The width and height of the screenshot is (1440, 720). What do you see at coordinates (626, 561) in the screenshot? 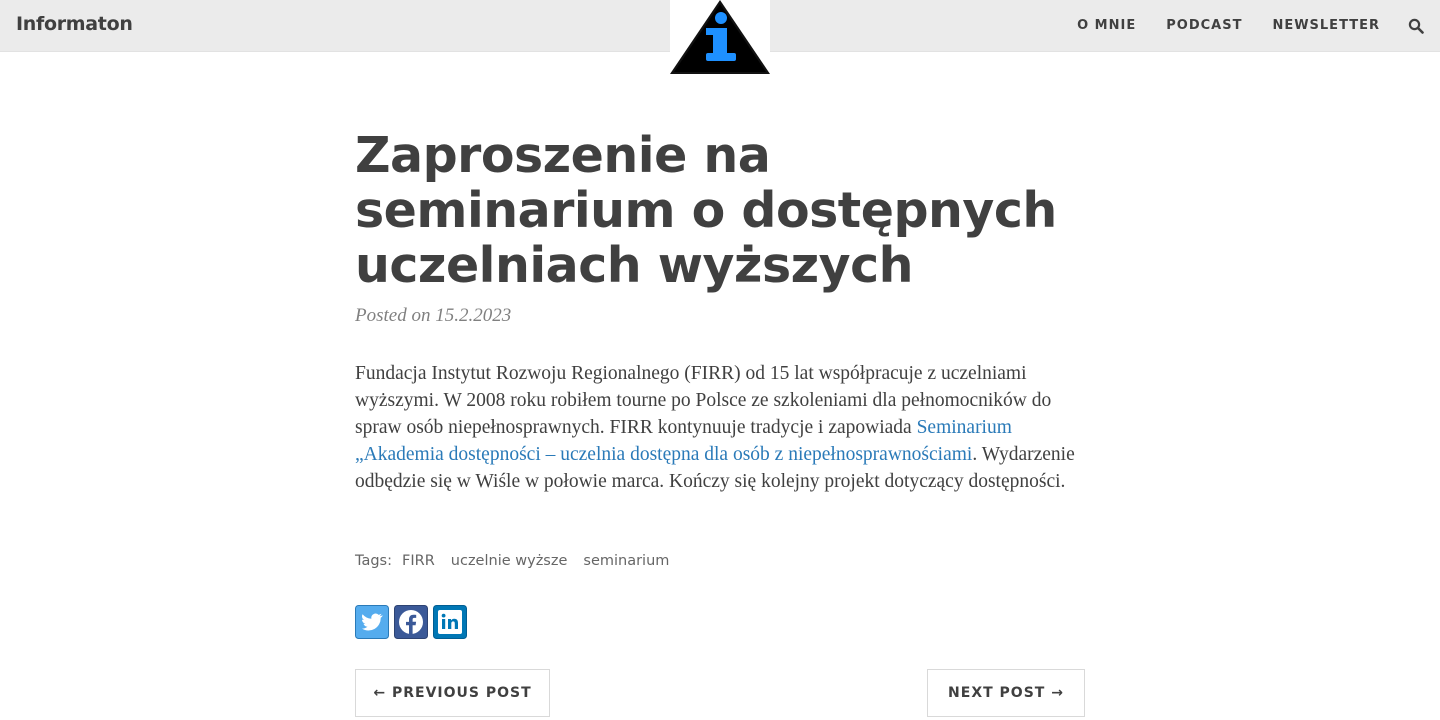
I see `tag-link-seminarium: seminarium` at bounding box center [626, 561].